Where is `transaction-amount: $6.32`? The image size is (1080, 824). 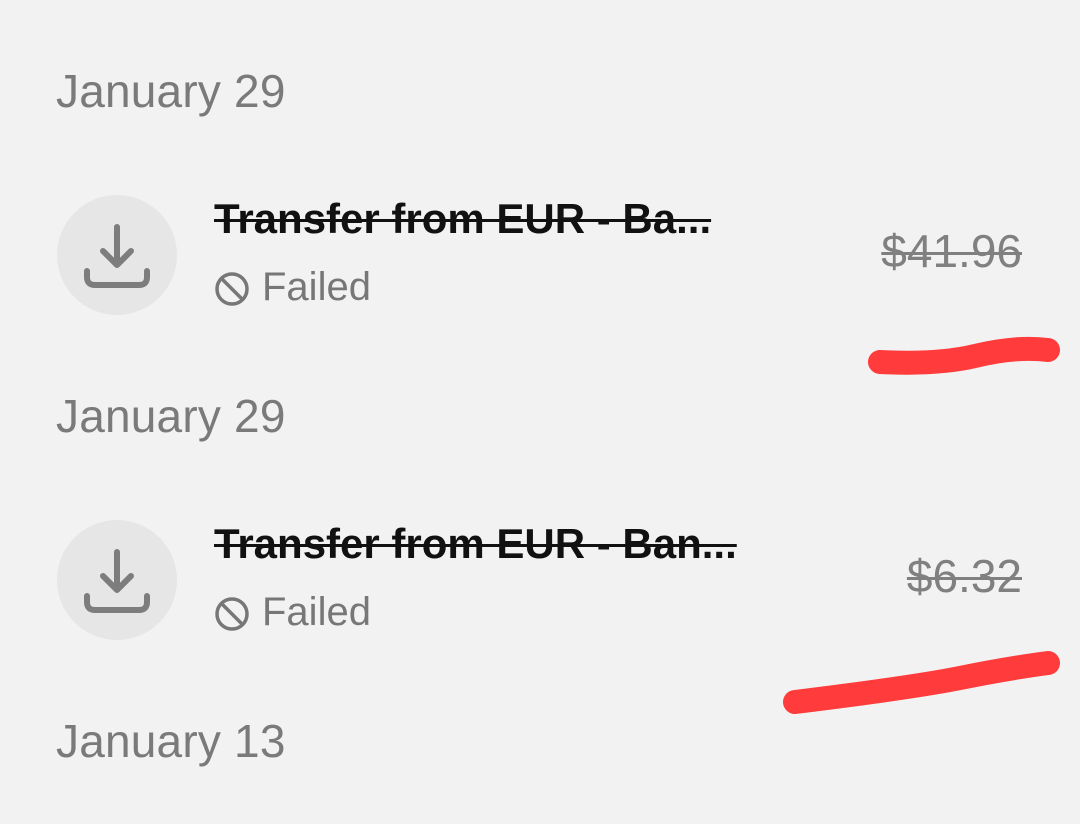
transaction-amount: $6.32 is located at coordinates (964, 576).